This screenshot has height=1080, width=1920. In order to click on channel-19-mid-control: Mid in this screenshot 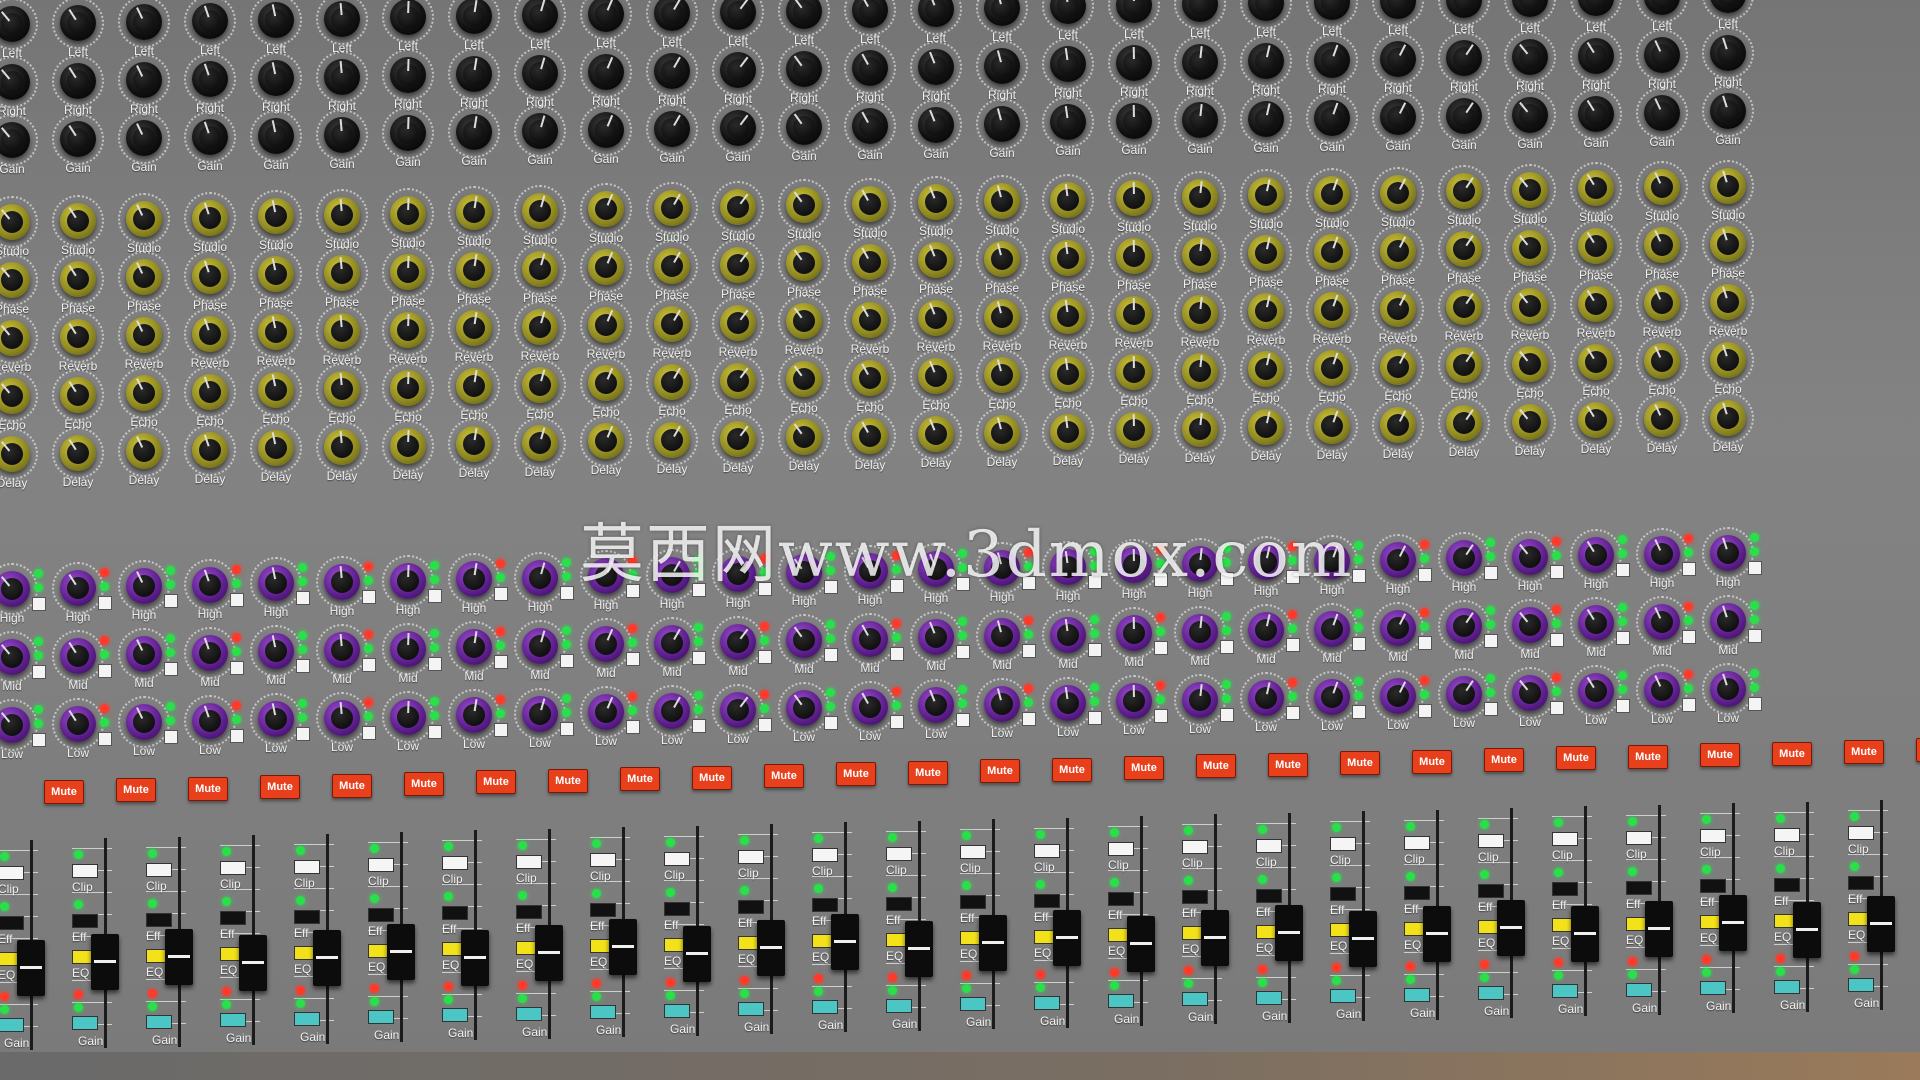, I will do `click(1201, 641)`.